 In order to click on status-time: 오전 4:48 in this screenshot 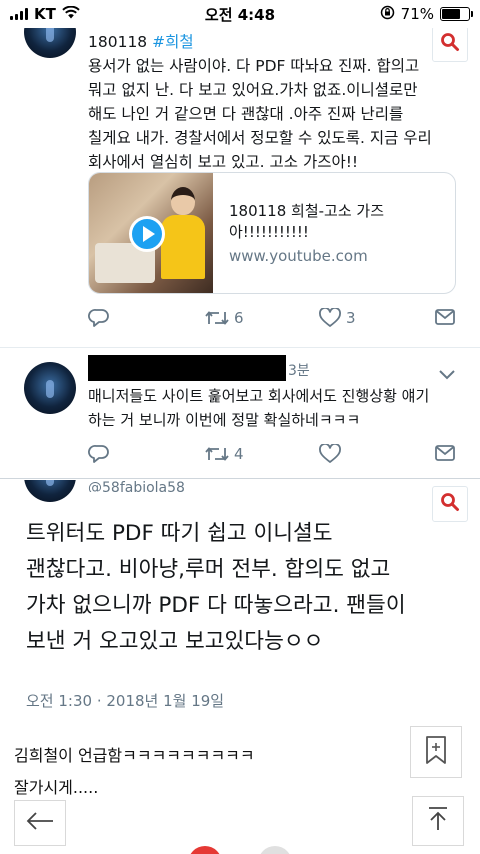, I will do `click(240, 14)`.